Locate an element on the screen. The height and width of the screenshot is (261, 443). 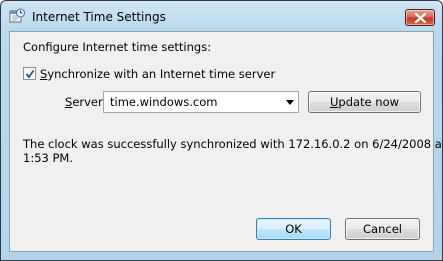
checkmark-icon is located at coordinates (30, 74).